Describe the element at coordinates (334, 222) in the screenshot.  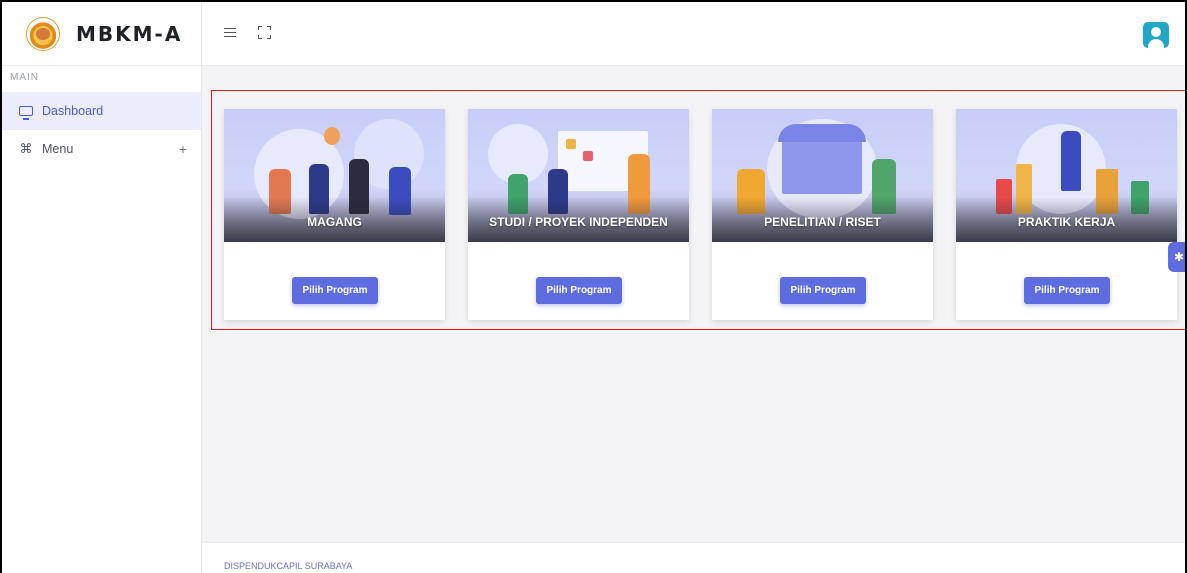
I see `program-title: MAGANG` at that location.